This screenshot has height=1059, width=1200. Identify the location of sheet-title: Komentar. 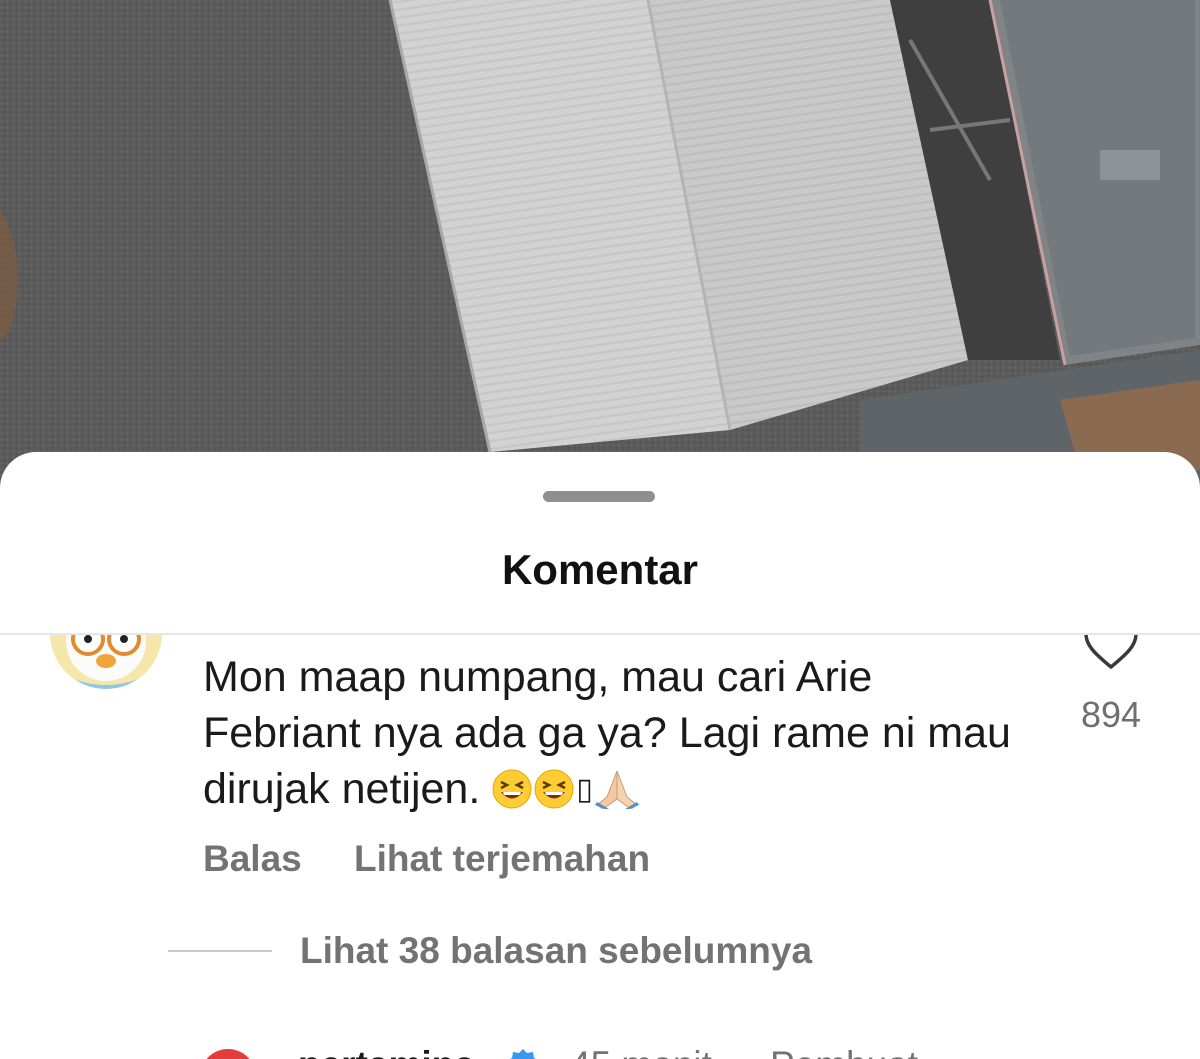
(600, 569).